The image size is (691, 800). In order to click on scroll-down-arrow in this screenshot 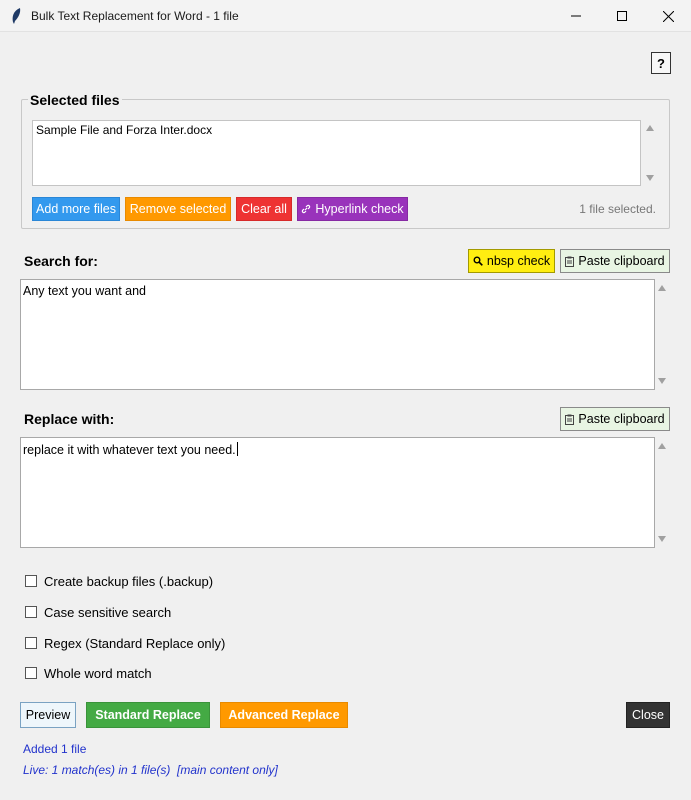, I will do `click(650, 178)`.